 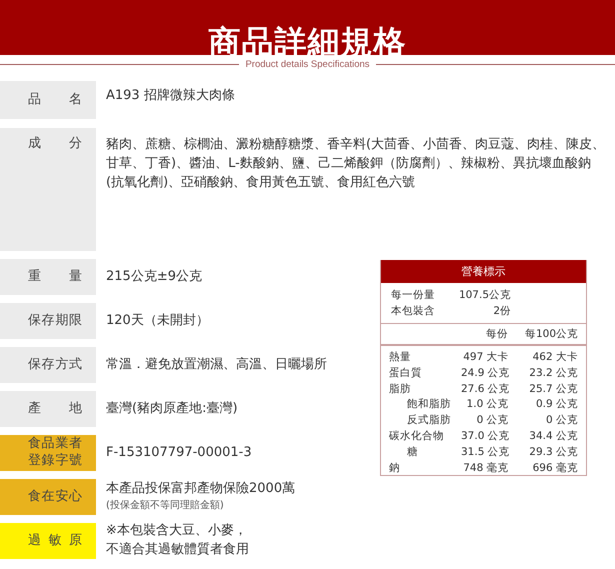 What do you see at coordinates (555, 357) in the screenshot?
I see `nutrient-value: 462 大卡` at bounding box center [555, 357].